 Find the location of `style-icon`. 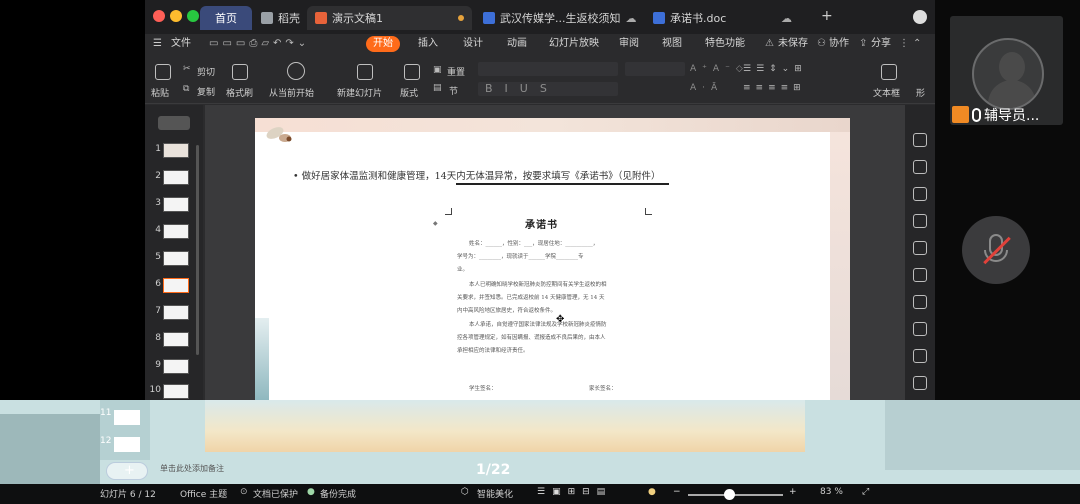

style-icon is located at coordinates (920, 167).